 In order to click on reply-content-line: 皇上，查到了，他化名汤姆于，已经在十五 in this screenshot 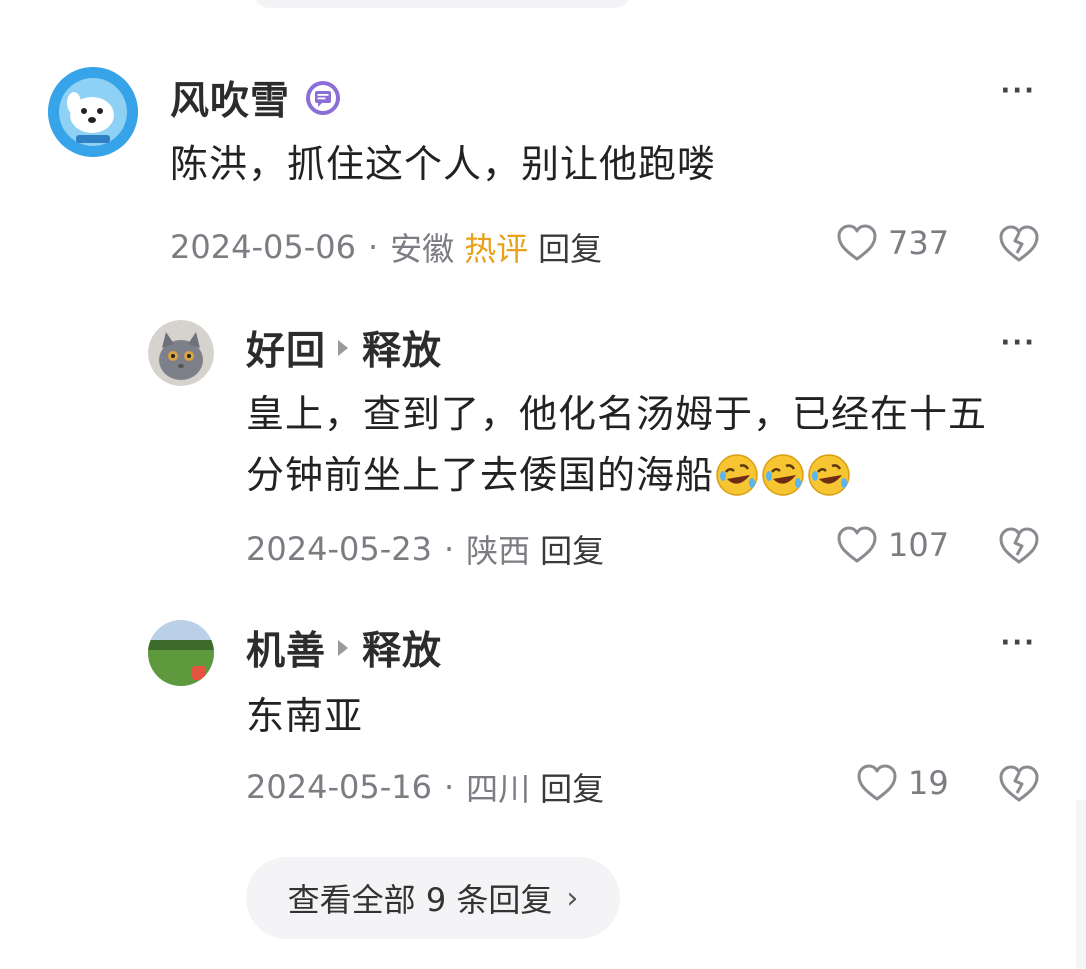, I will do `click(617, 414)`.